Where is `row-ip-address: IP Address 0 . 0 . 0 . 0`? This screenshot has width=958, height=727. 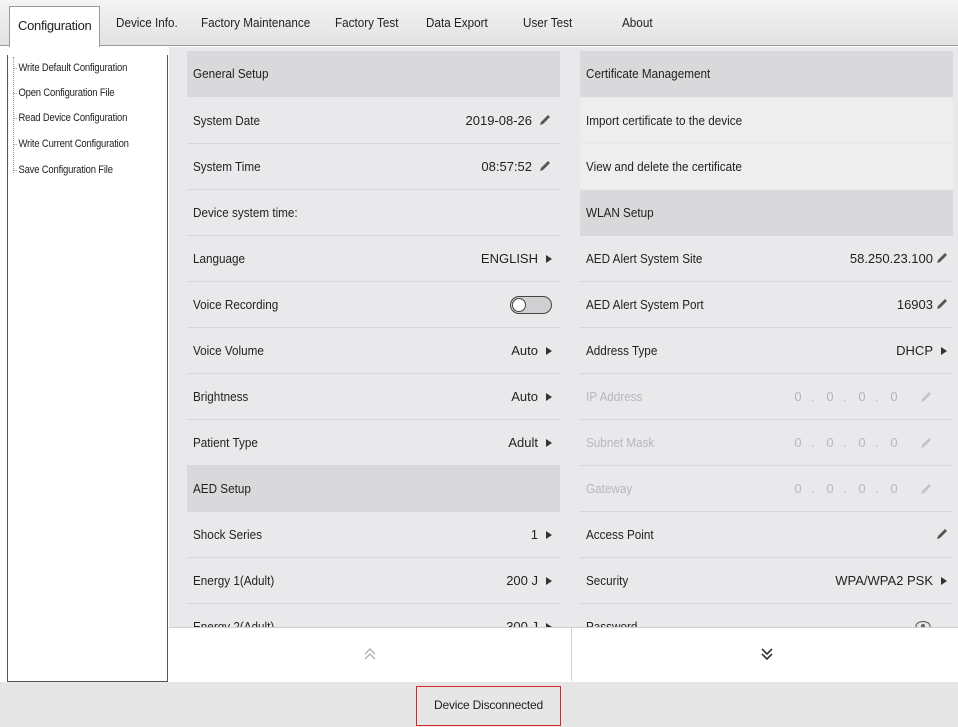 row-ip-address: IP Address 0 . 0 . 0 . 0 is located at coordinates (766, 397).